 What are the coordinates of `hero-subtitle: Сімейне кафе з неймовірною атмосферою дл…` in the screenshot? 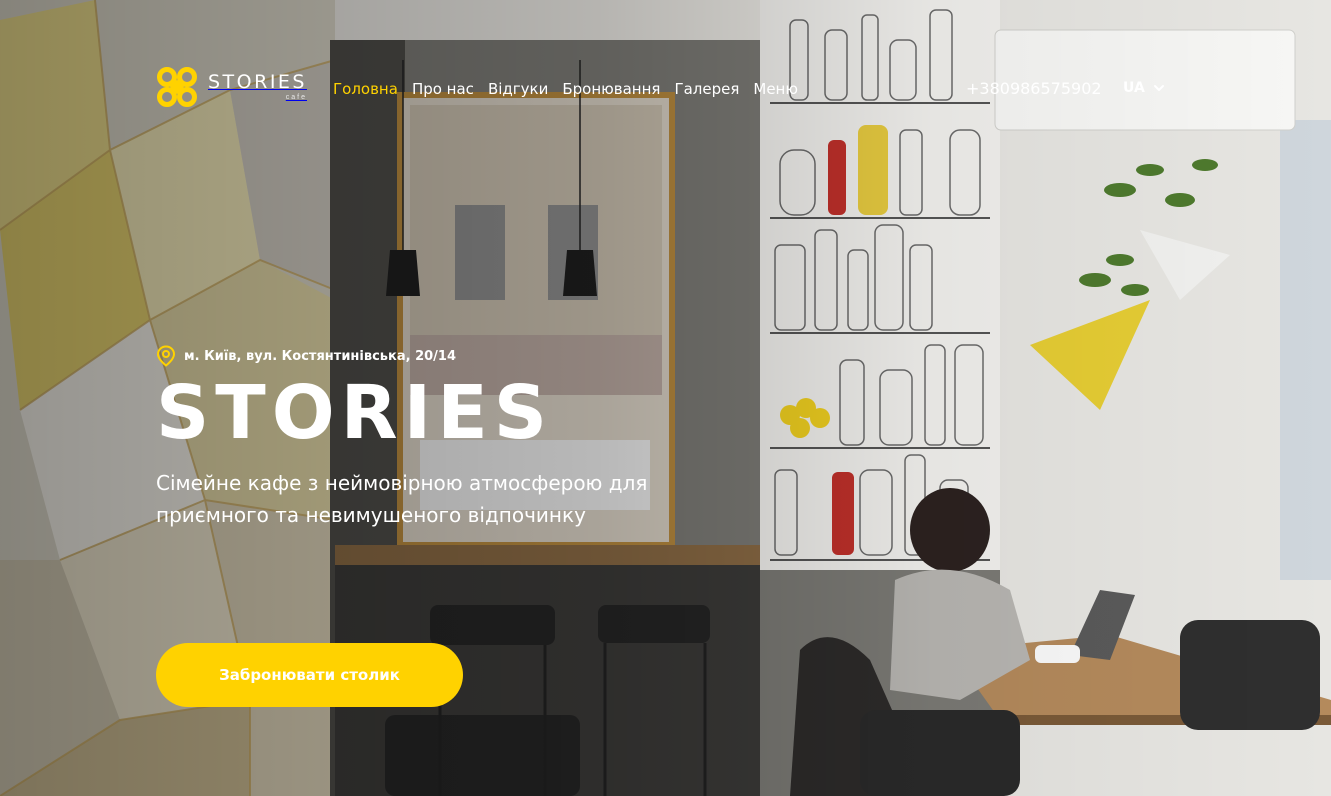 It's located at (402, 499).